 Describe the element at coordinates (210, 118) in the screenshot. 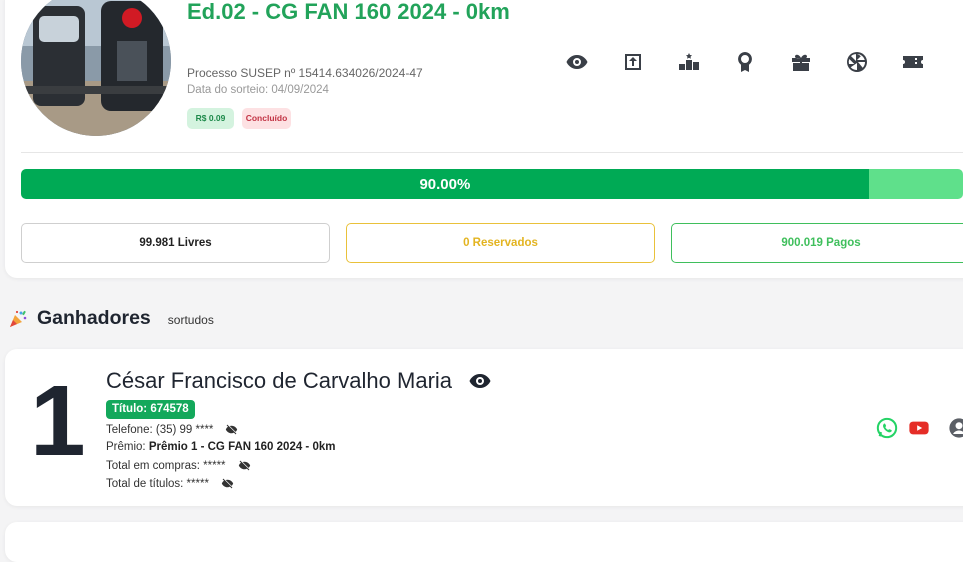

I see `price-badge: R$ 0.09` at that location.